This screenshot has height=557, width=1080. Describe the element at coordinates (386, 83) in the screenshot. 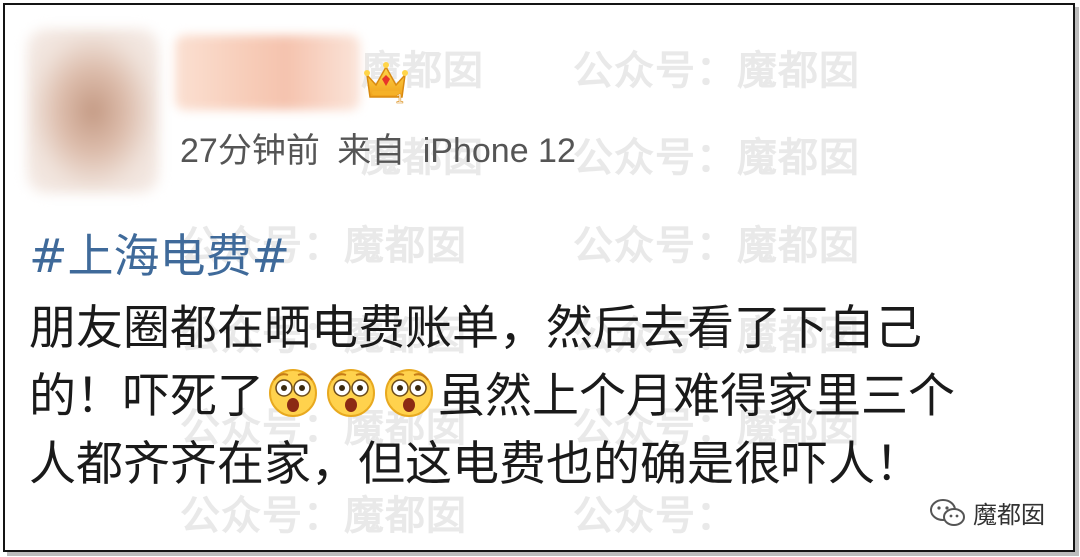

I see `crown-icon: 1` at that location.